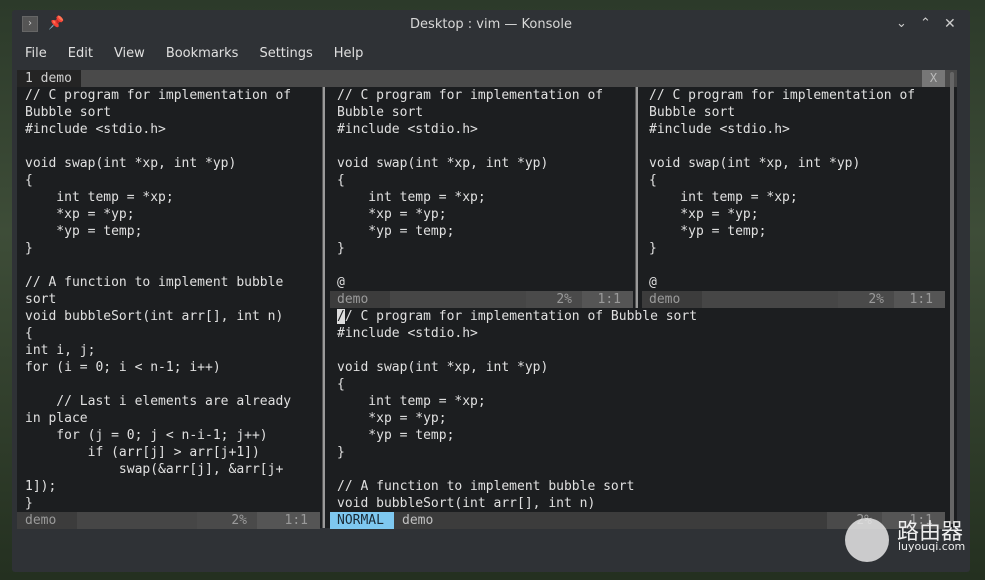  Describe the element at coordinates (123, 367) in the screenshot. I see `code-line: for (i = 0; i < n-1; i++)` at that location.